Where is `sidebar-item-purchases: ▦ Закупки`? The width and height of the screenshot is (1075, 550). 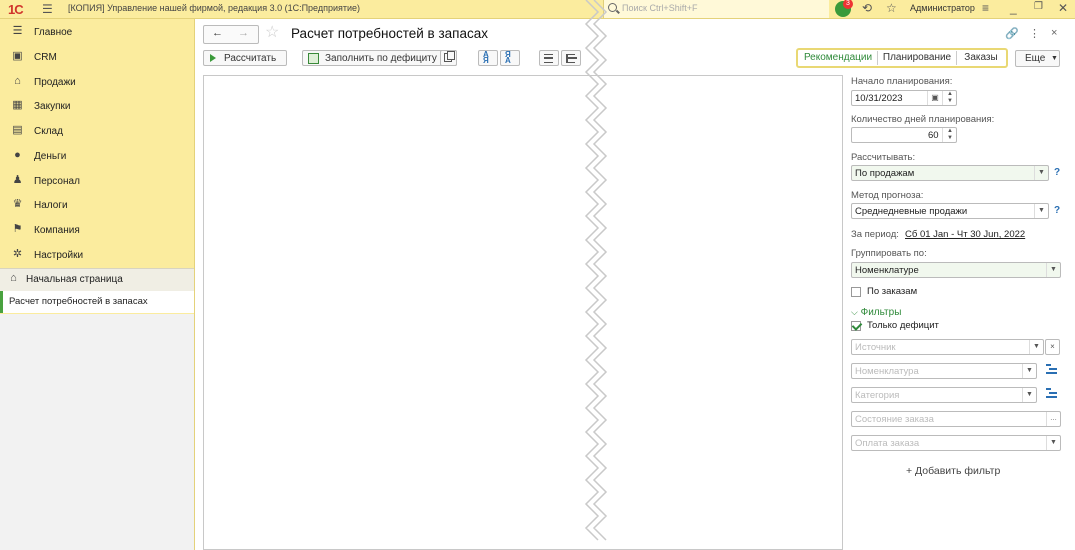
sidebar-item-purchases: ▦ Закупки is located at coordinates (97, 107).